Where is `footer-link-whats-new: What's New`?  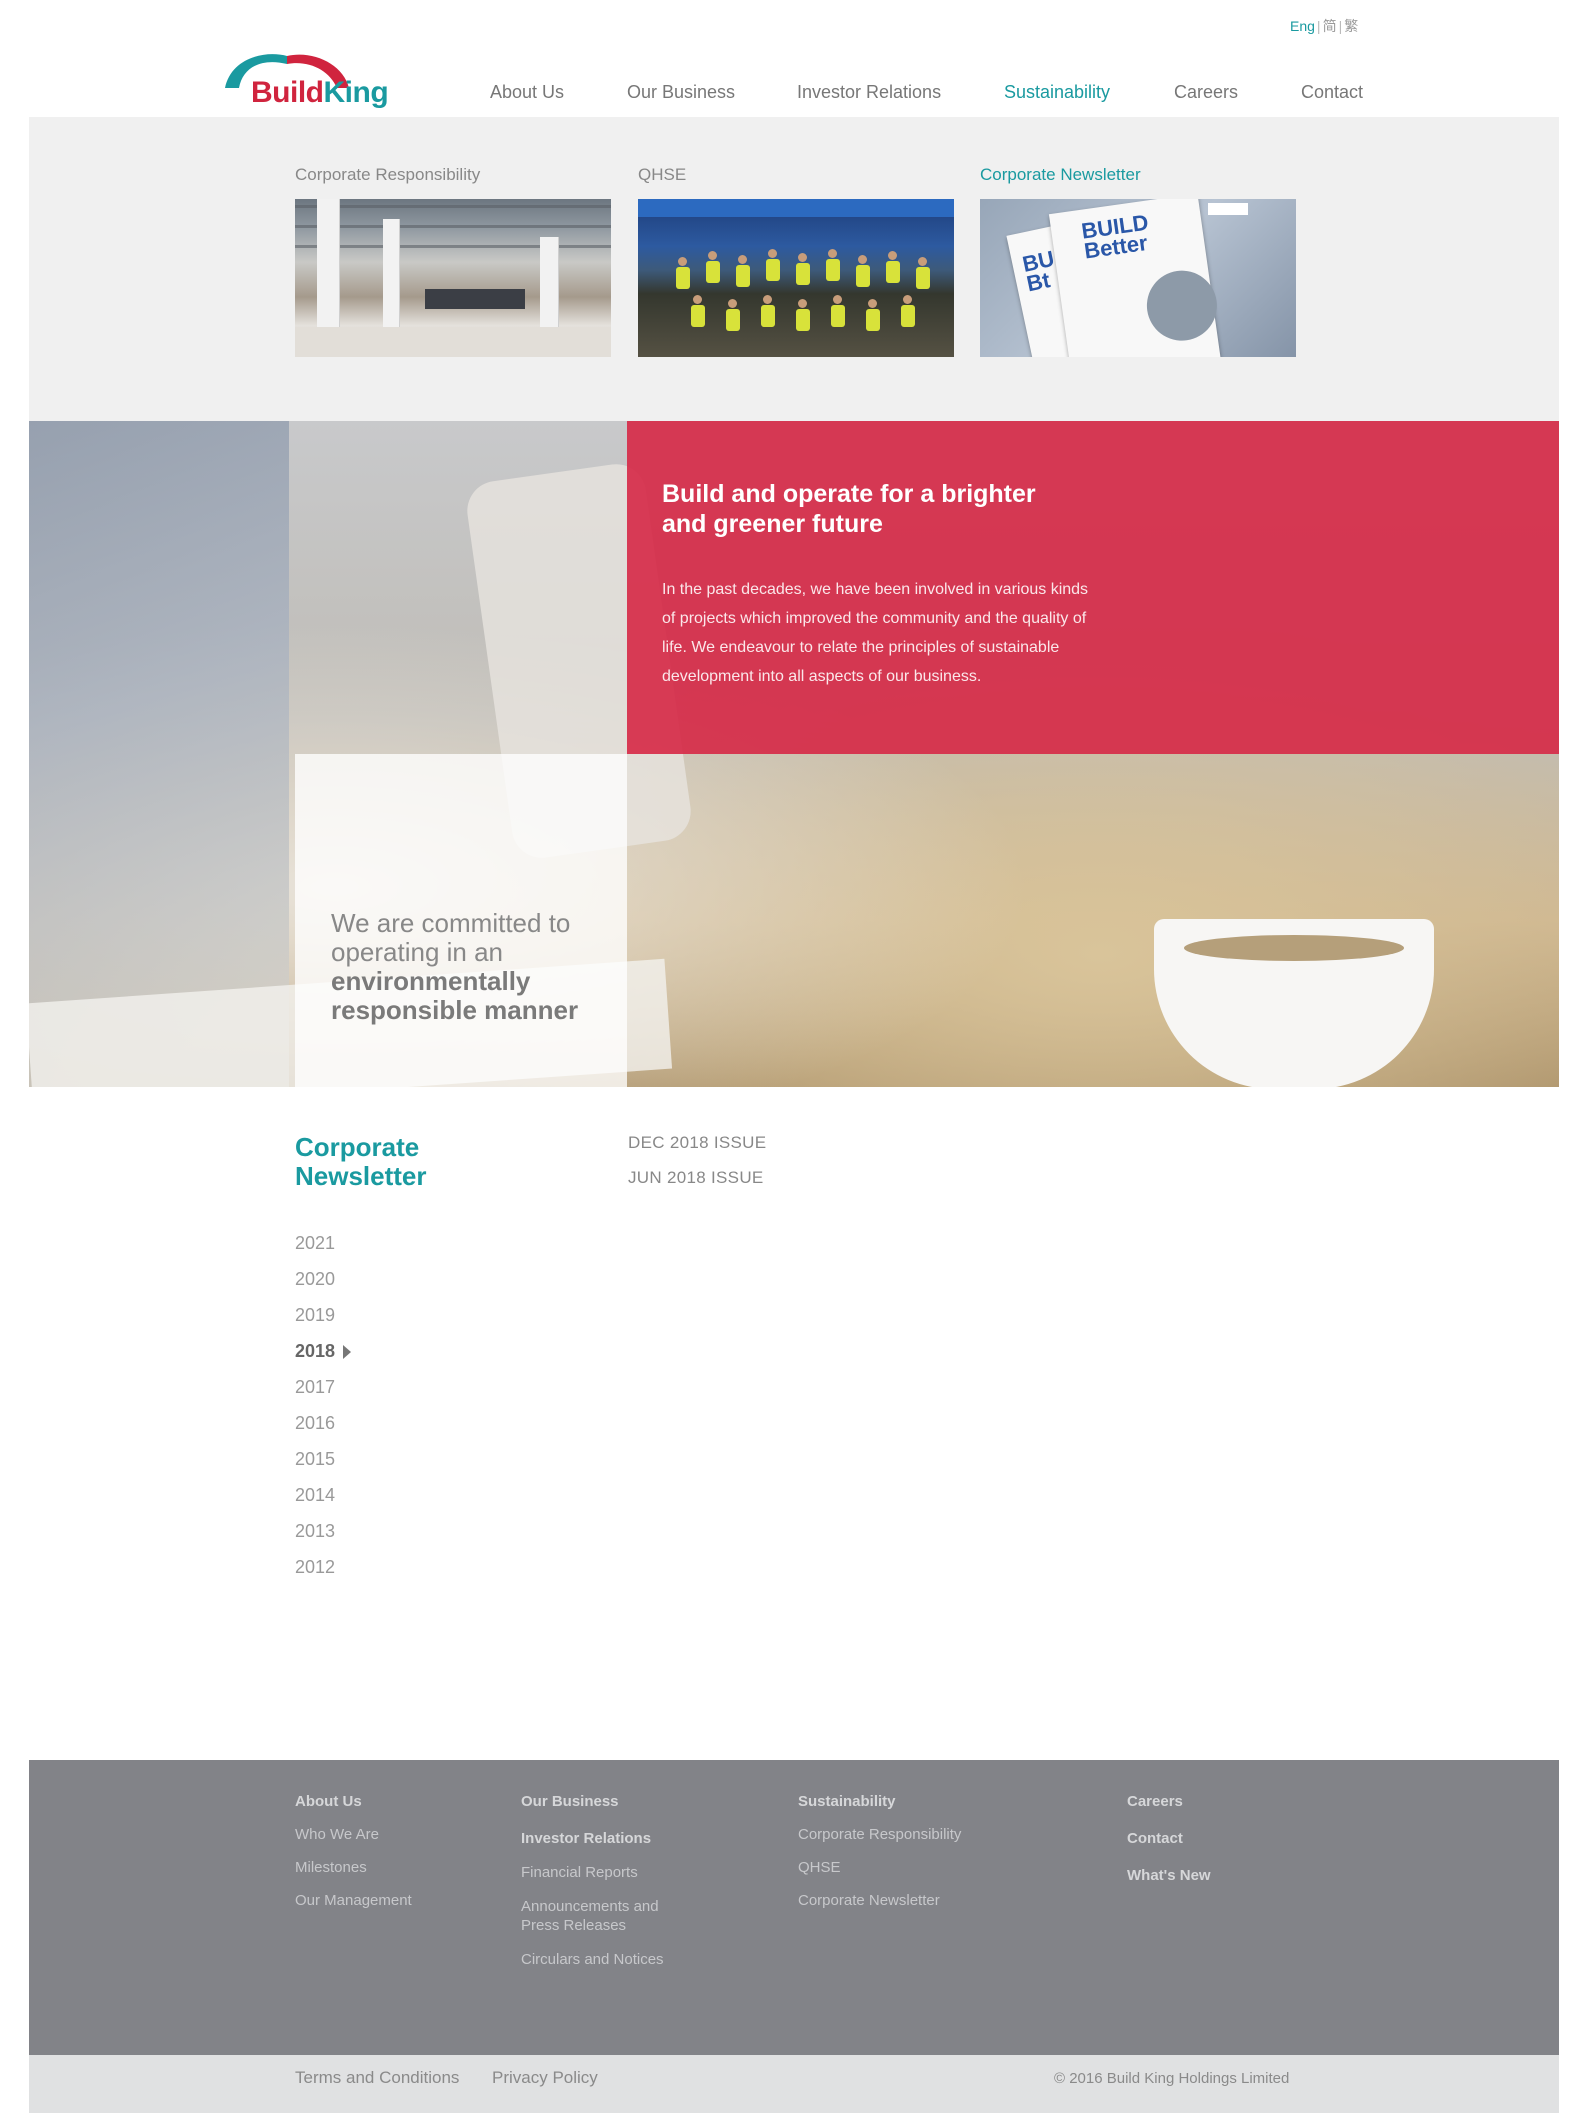 footer-link-whats-new: What's New is located at coordinates (1169, 1883).